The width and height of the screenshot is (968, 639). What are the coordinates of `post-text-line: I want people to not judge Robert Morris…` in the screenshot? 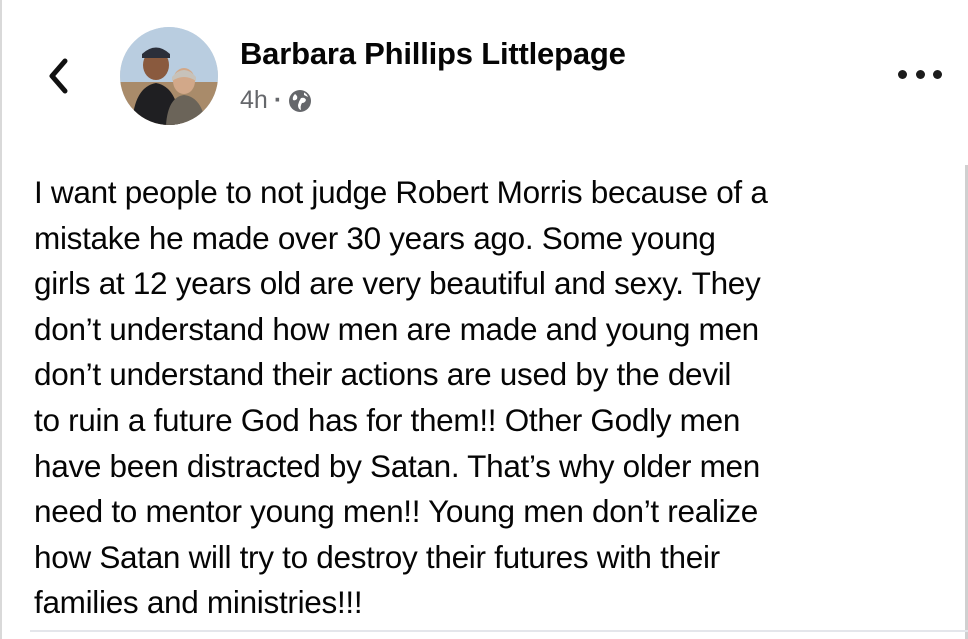 It's located at (401, 192).